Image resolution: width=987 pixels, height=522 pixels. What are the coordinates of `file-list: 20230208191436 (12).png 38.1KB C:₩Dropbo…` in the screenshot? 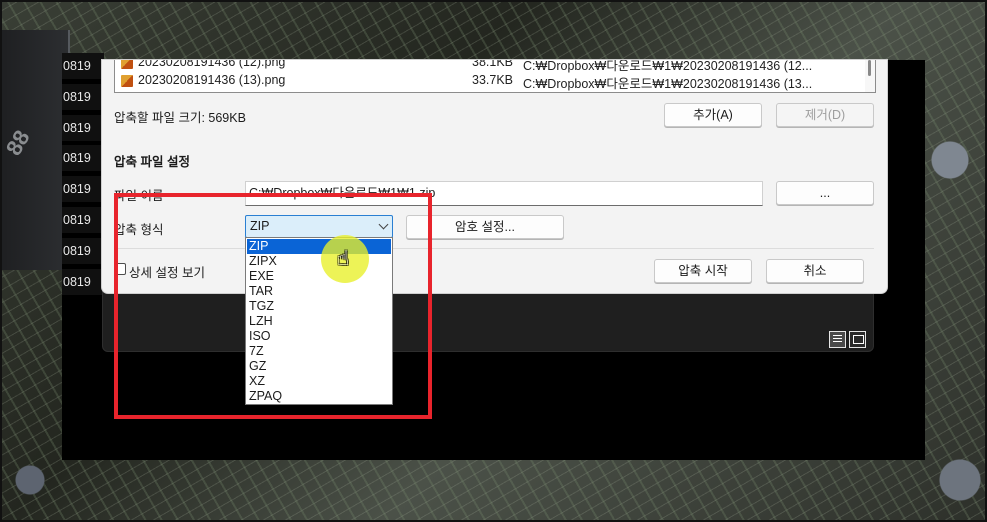 It's located at (495, 76).